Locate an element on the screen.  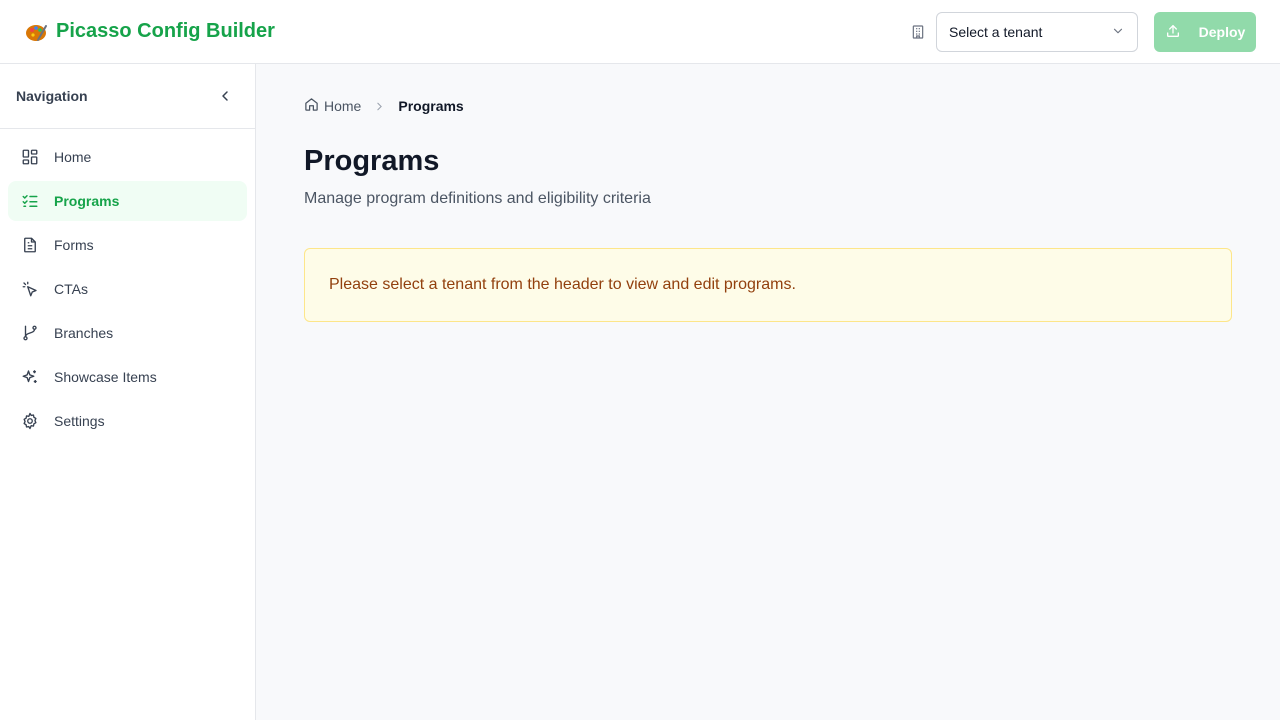
sparkles-icon is located at coordinates (30, 377).